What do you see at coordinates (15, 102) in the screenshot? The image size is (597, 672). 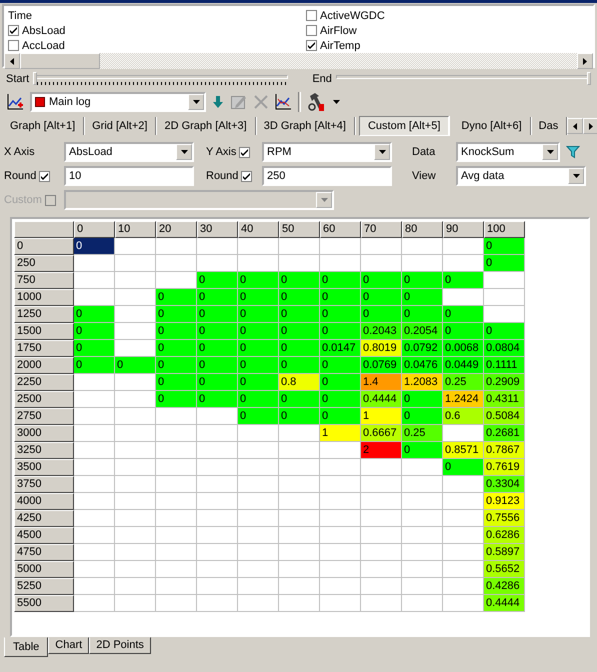 I see `add-chart-icon` at bounding box center [15, 102].